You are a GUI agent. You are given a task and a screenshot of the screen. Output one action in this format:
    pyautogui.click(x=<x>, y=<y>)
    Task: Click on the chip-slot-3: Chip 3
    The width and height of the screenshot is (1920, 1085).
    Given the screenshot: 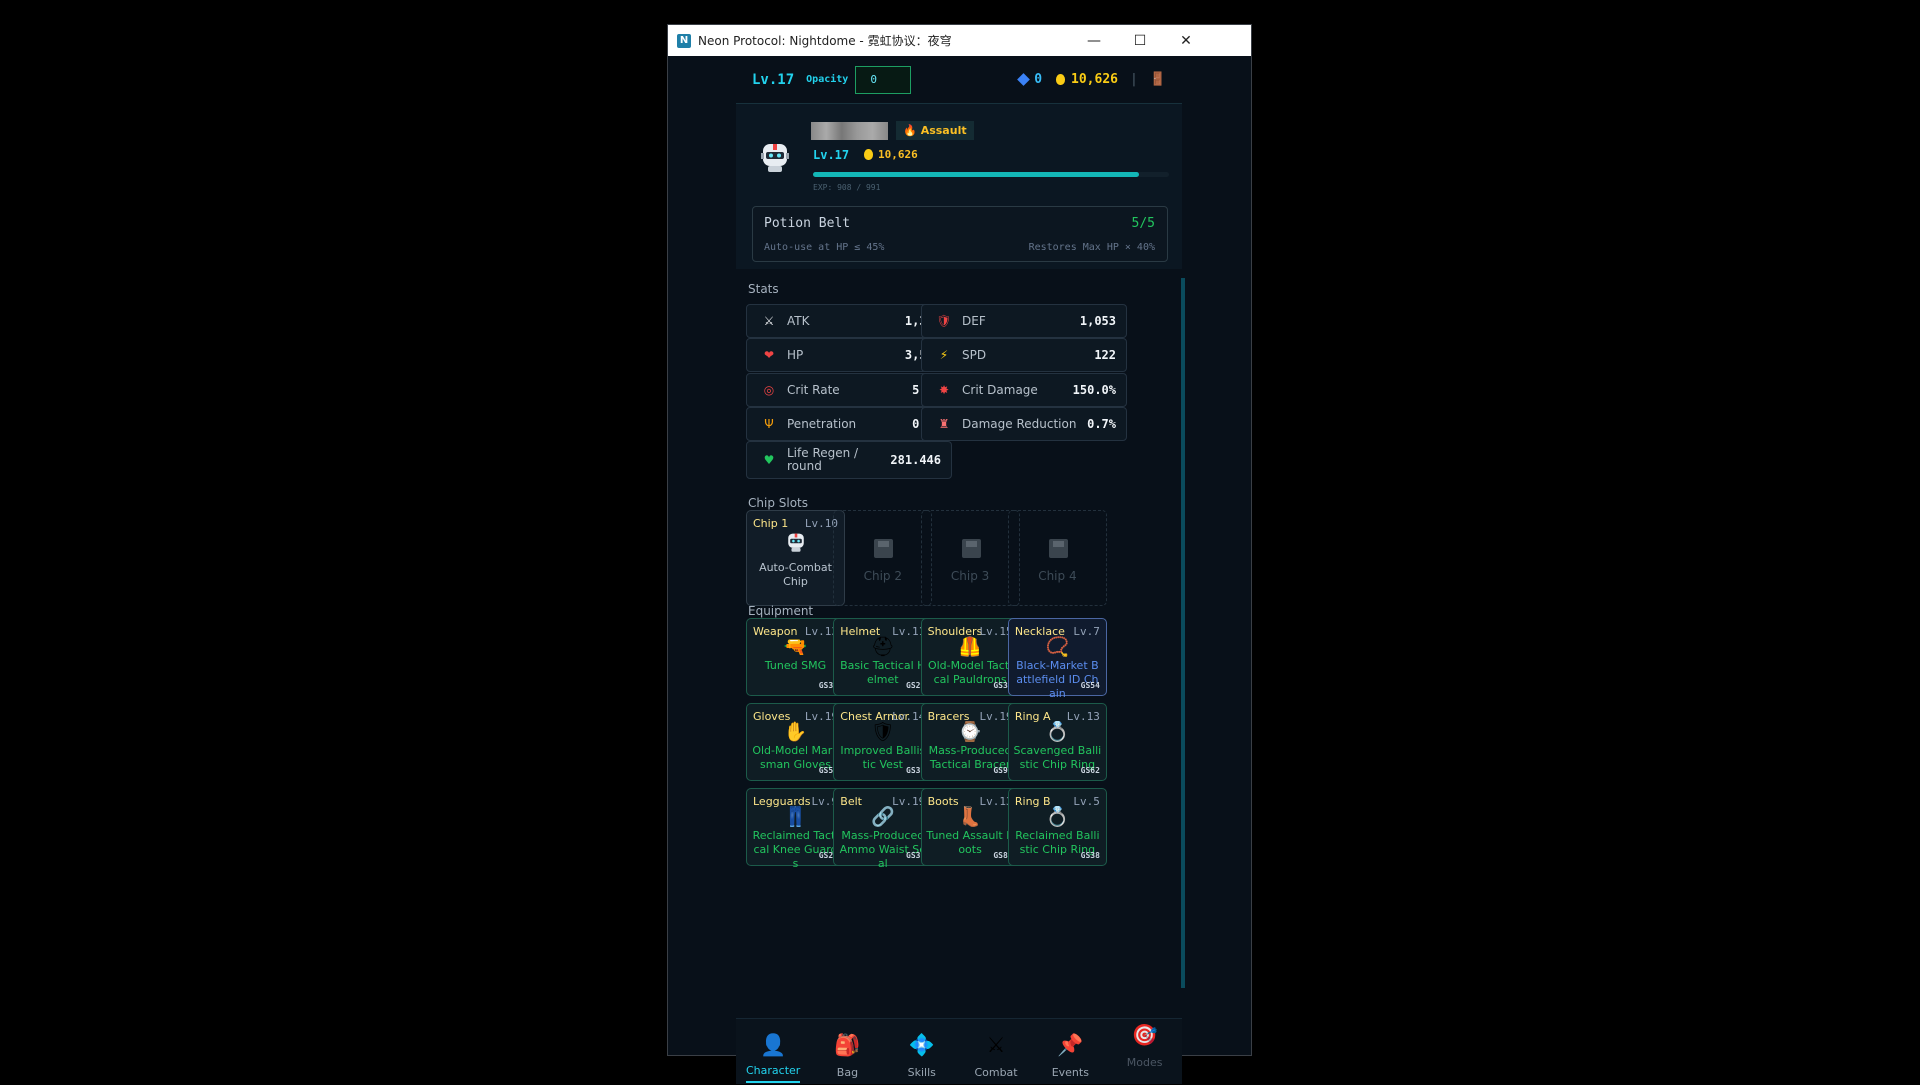 What is the action you would take?
    pyautogui.click(x=970, y=558)
    